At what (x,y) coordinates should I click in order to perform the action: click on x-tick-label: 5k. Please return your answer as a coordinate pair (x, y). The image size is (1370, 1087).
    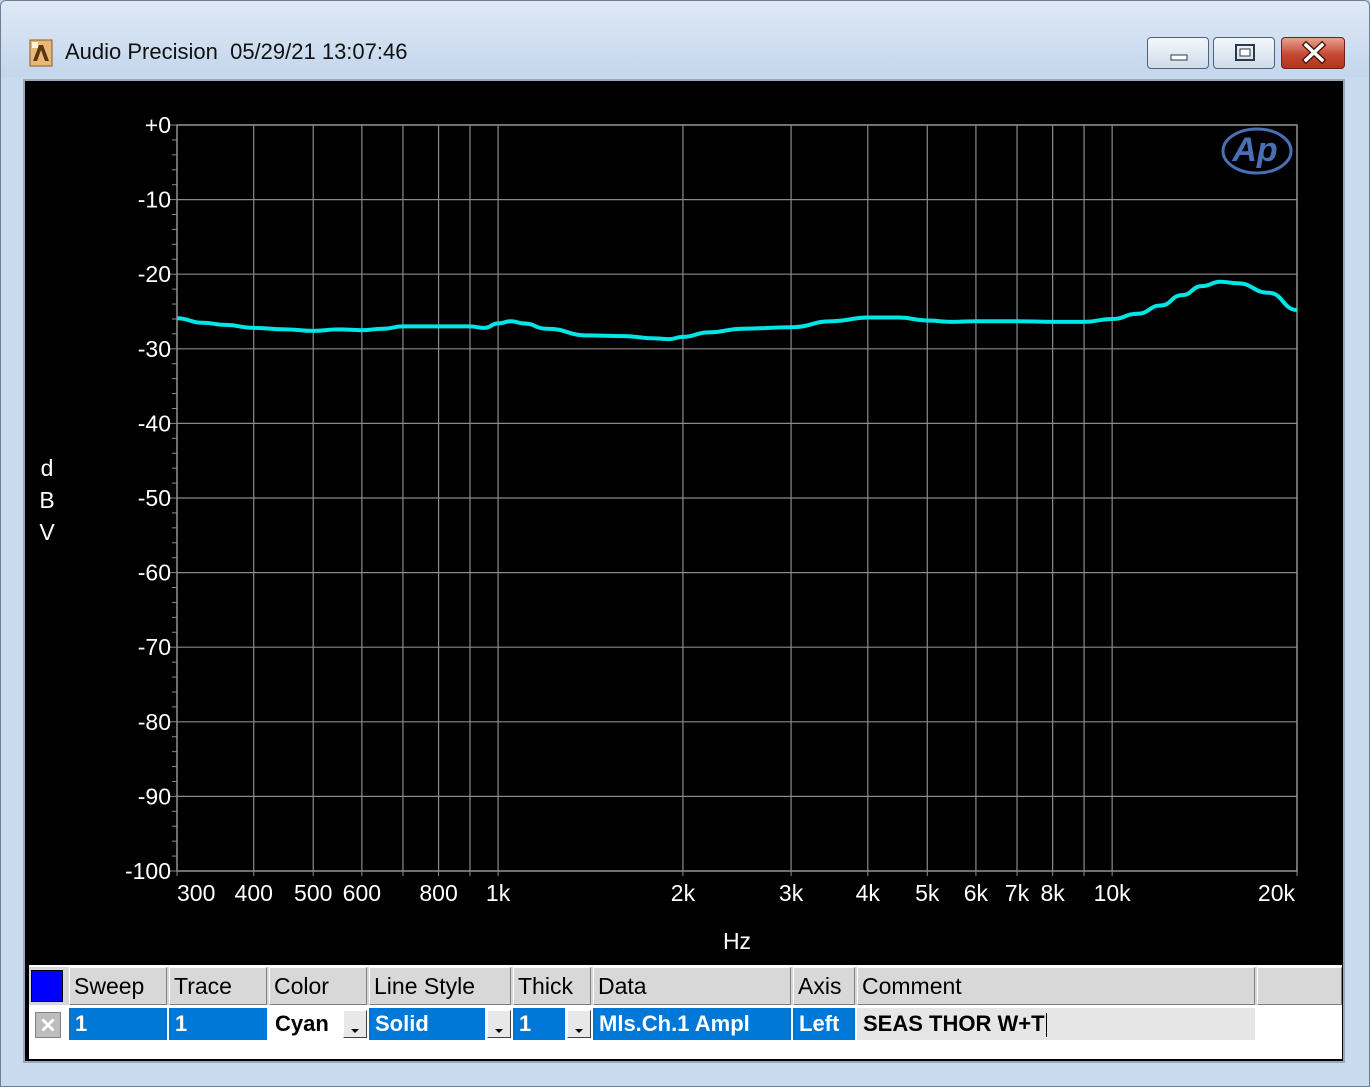
    Looking at the image, I should click on (927, 893).